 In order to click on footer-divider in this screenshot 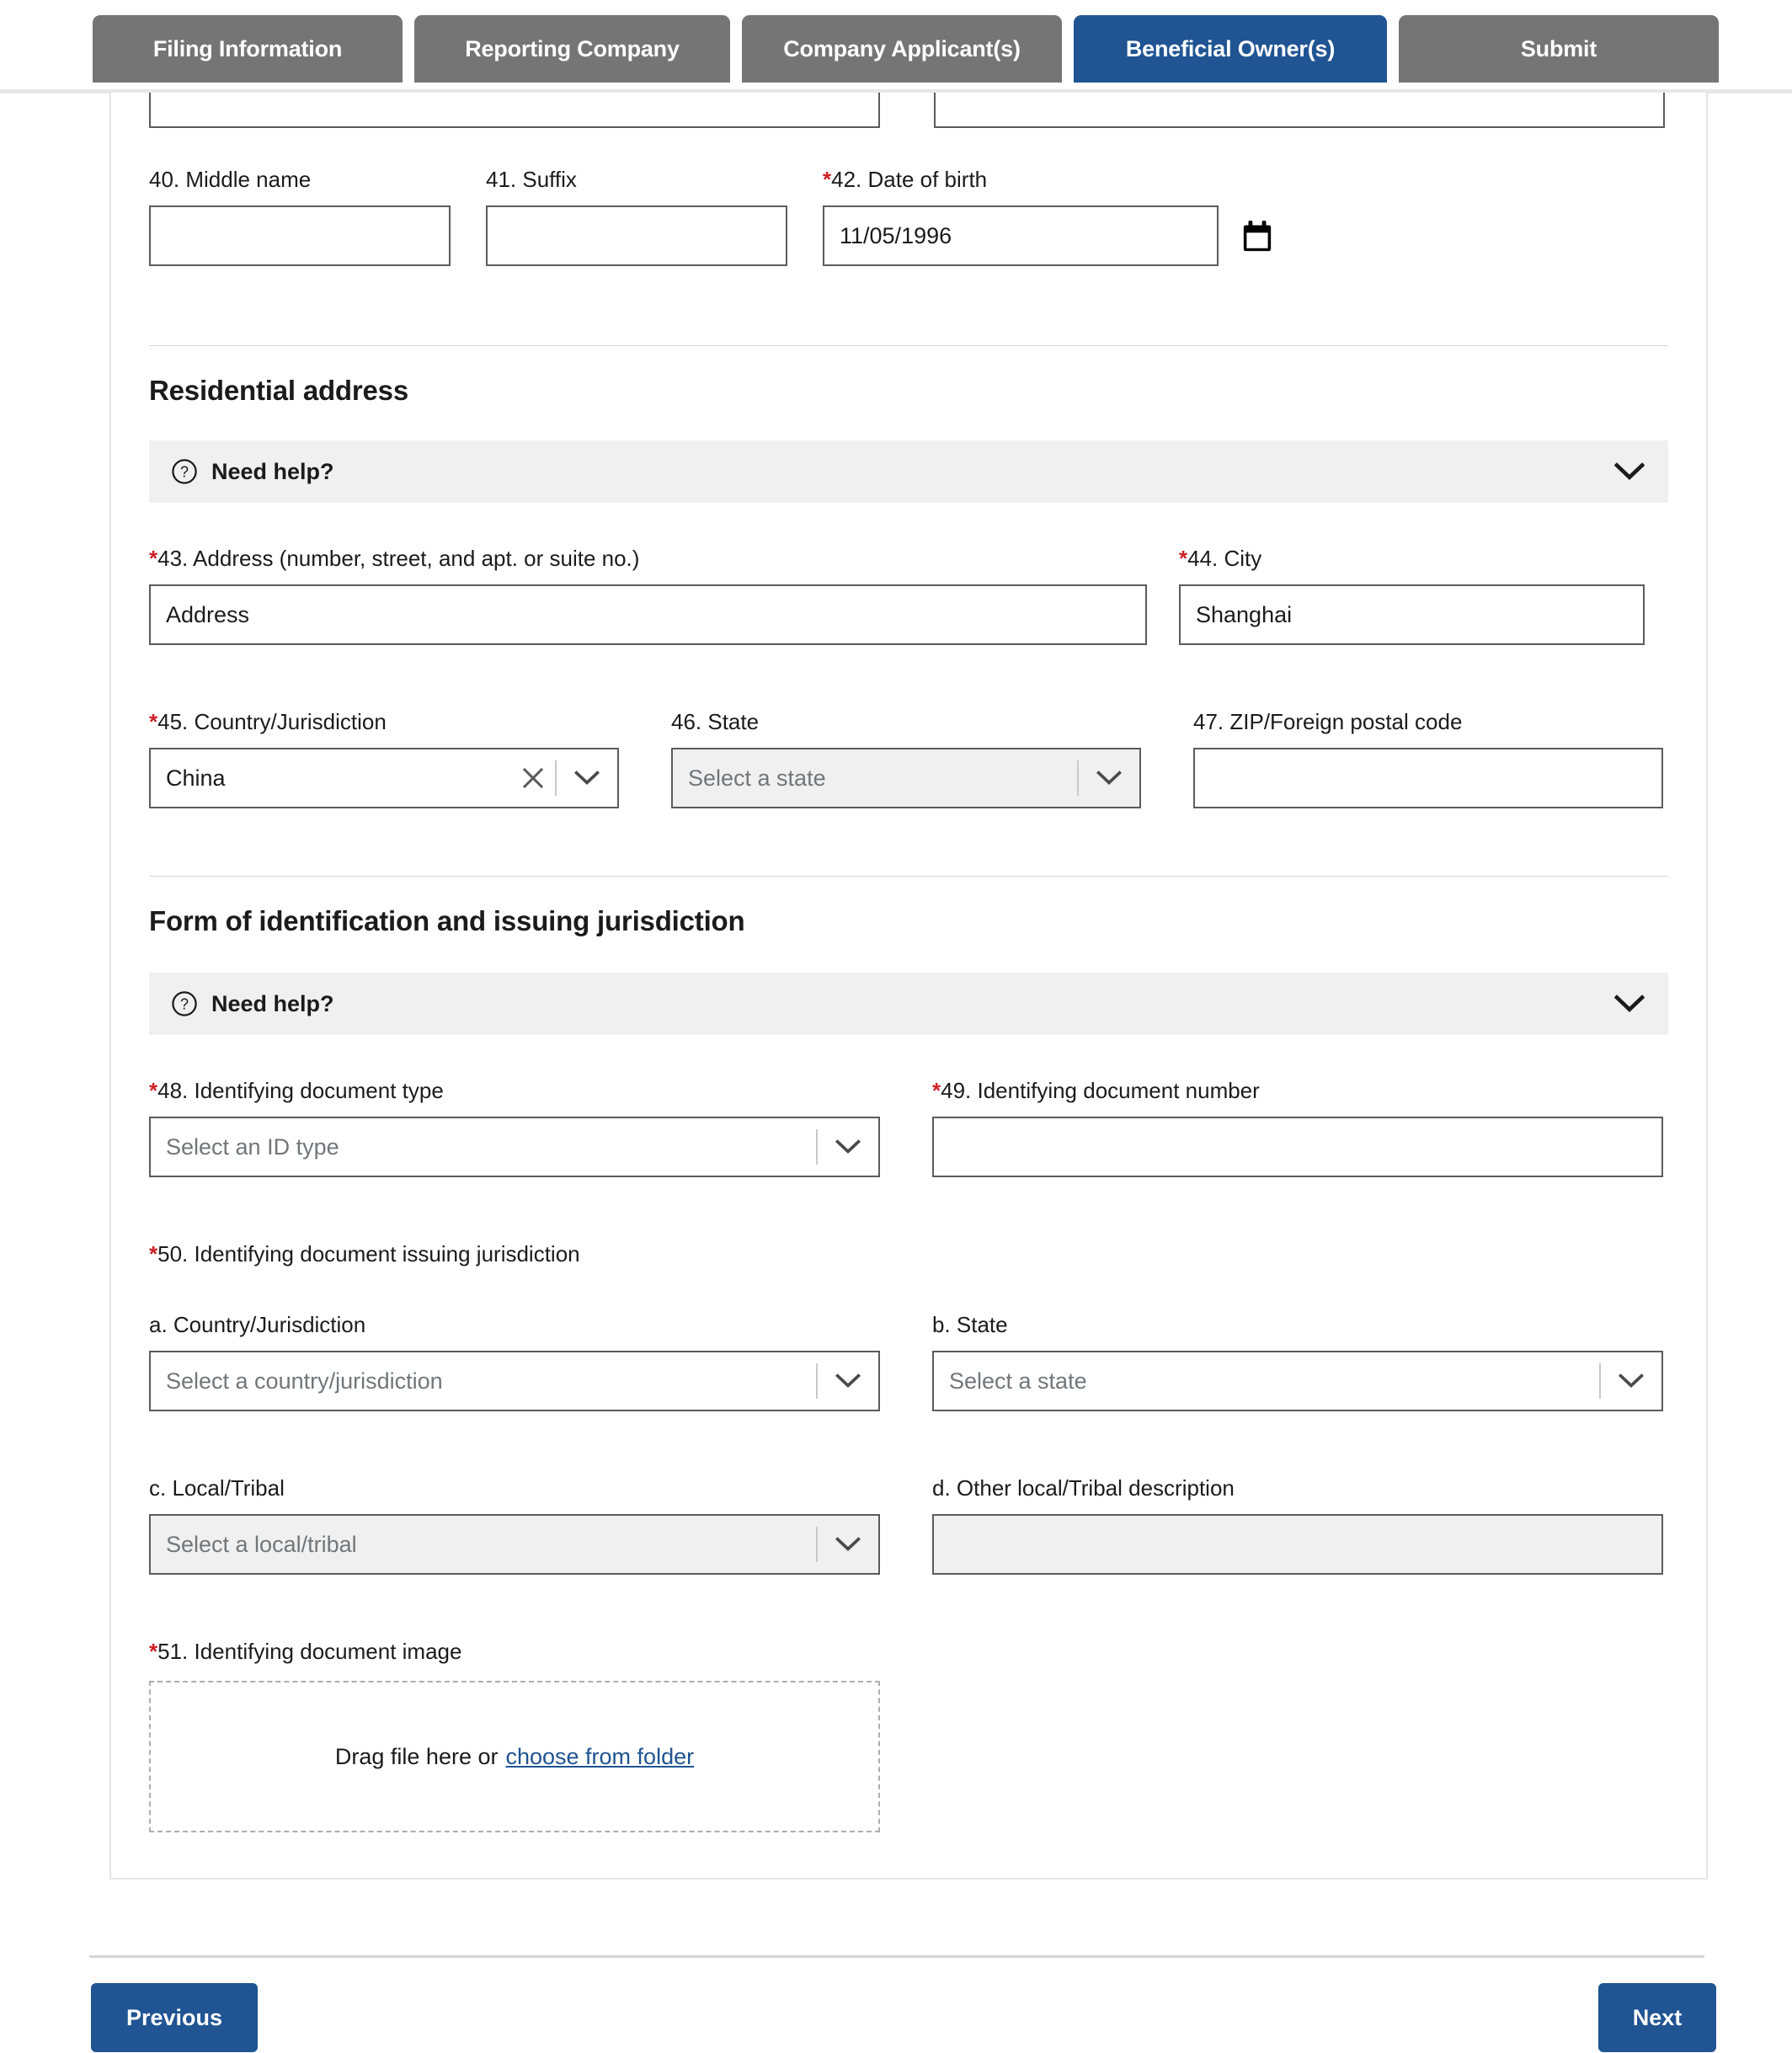, I will do `click(896, 1956)`.